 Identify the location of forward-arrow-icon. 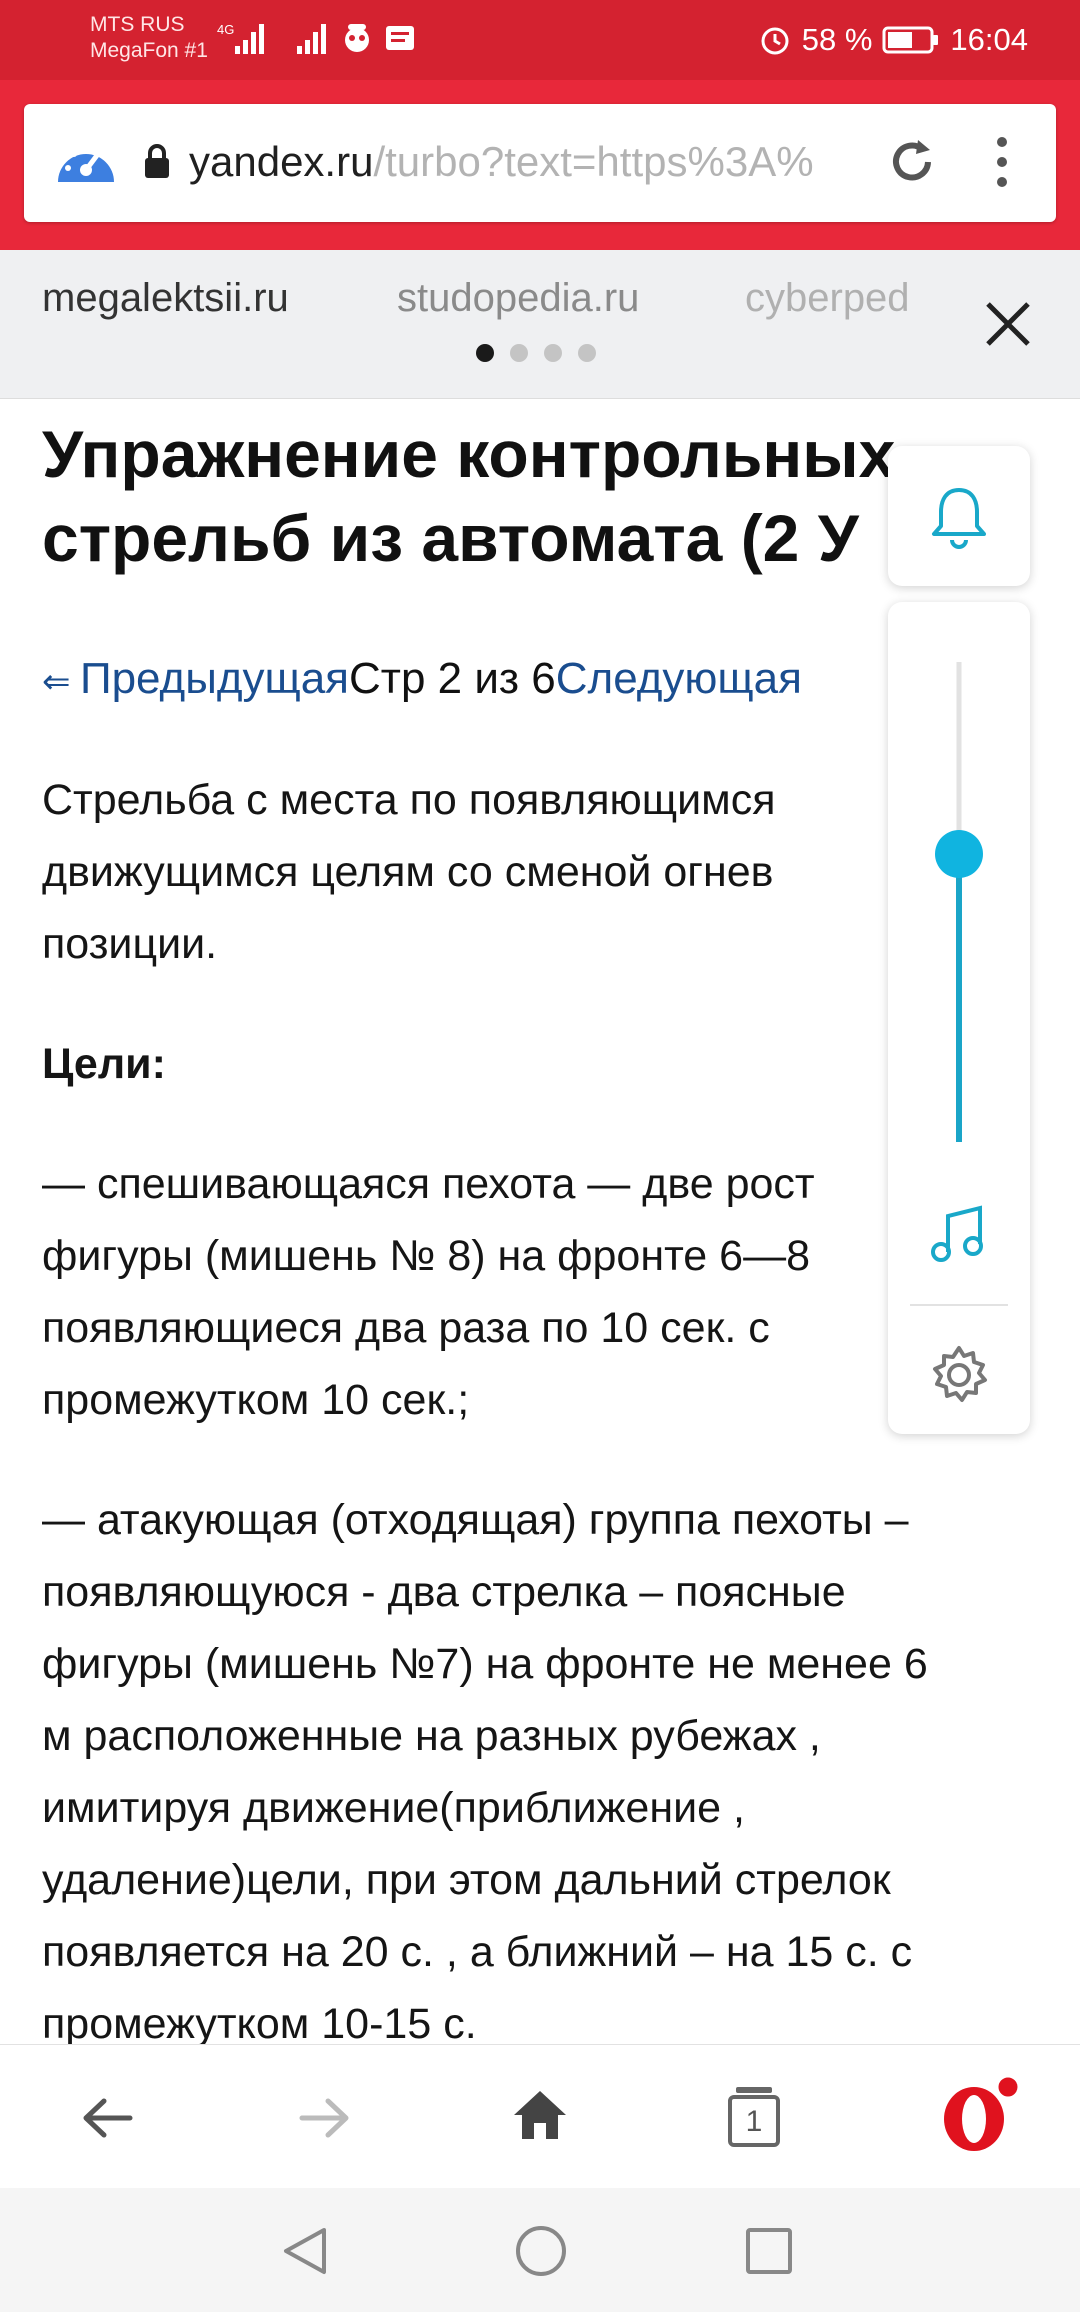
(324, 2118).